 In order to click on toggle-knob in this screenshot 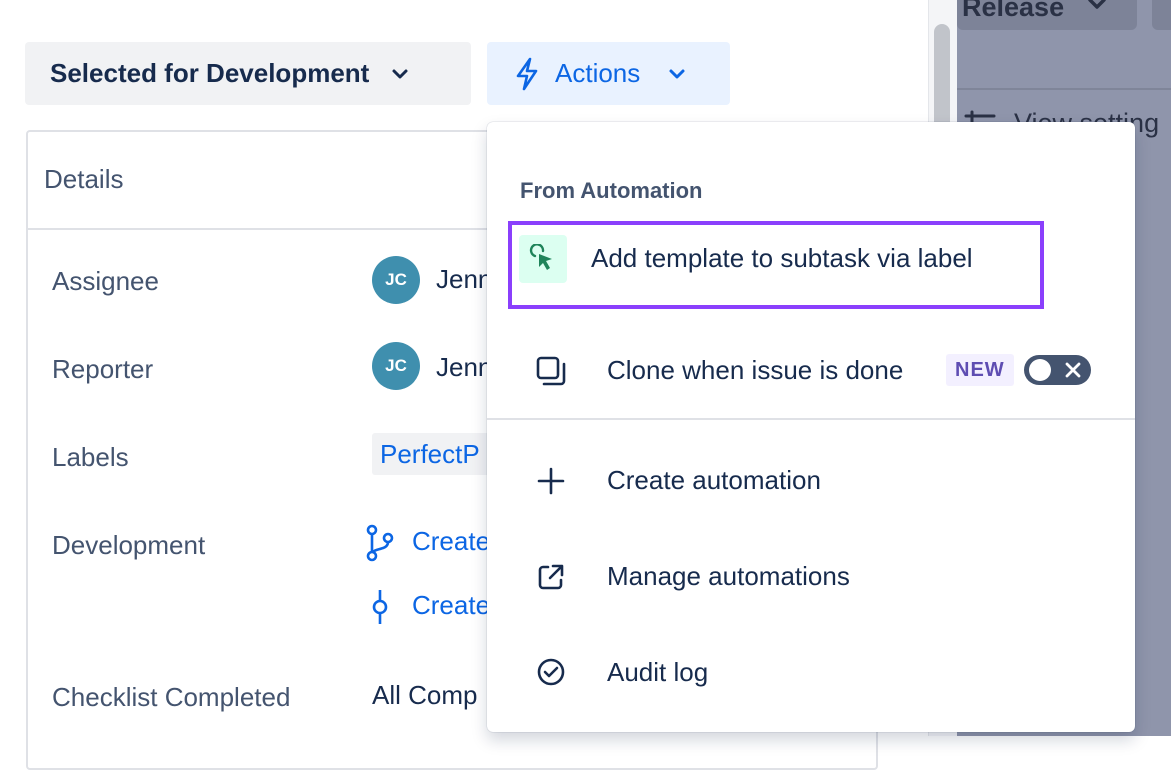, I will do `click(1040, 370)`.